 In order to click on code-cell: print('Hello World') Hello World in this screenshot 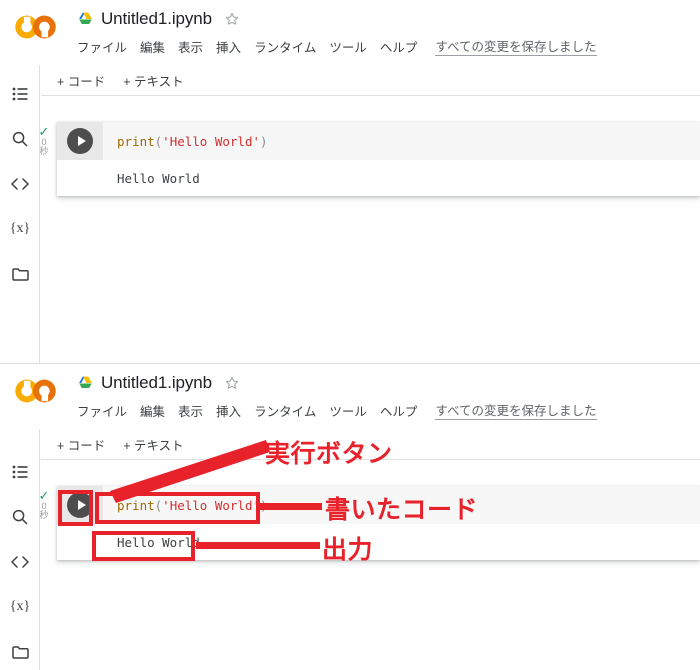, I will do `click(378, 159)`.